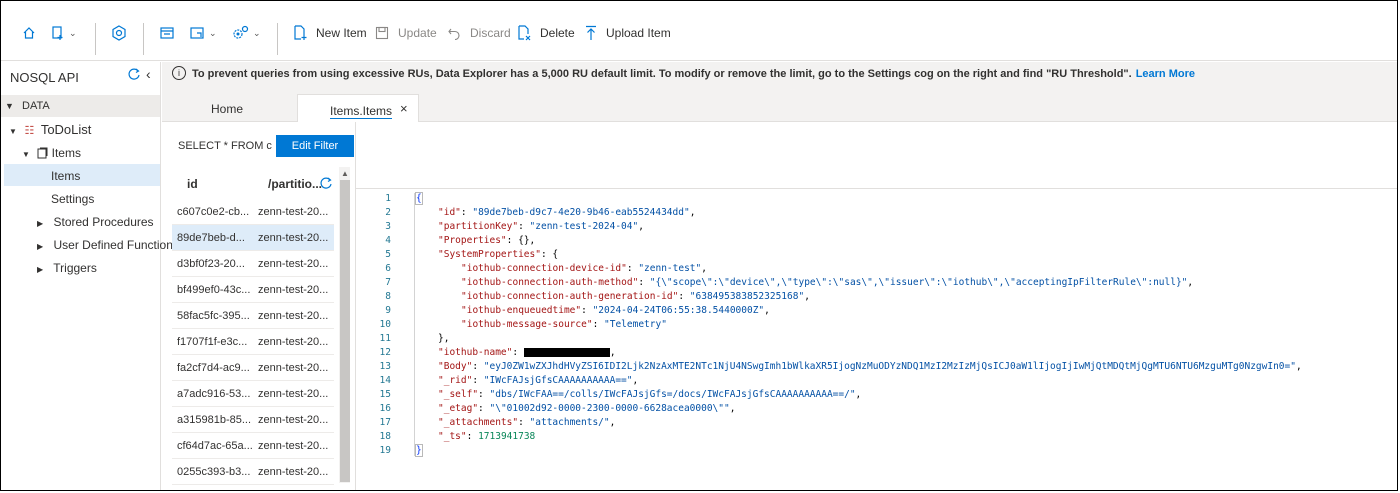 The width and height of the screenshot is (1400, 493). What do you see at coordinates (203, 33) in the screenshot?
I see `open-explorer-dropdown: ⌄` at bounding box center [203, 33].